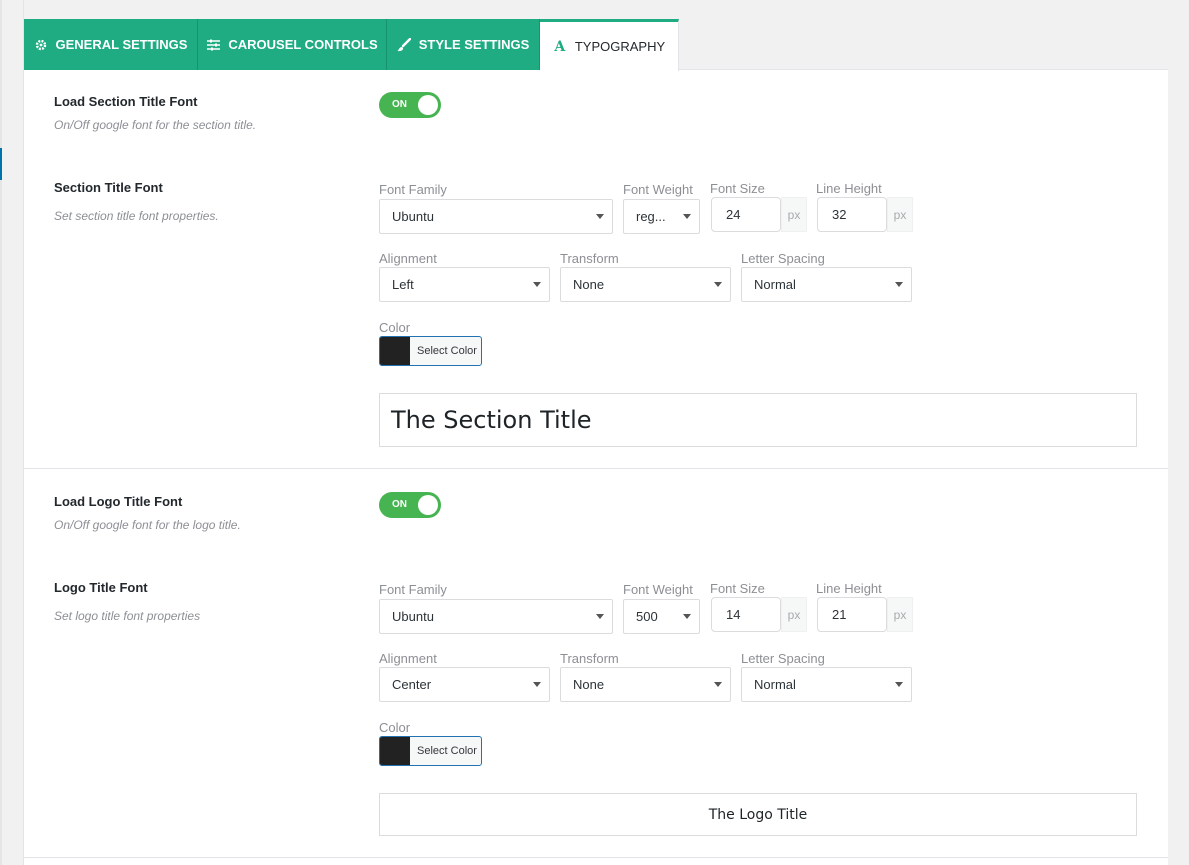 Image resolution: width=1189 pixels, height=865 pixels. I want to click on font-size-input: 24, so click(746, 214).